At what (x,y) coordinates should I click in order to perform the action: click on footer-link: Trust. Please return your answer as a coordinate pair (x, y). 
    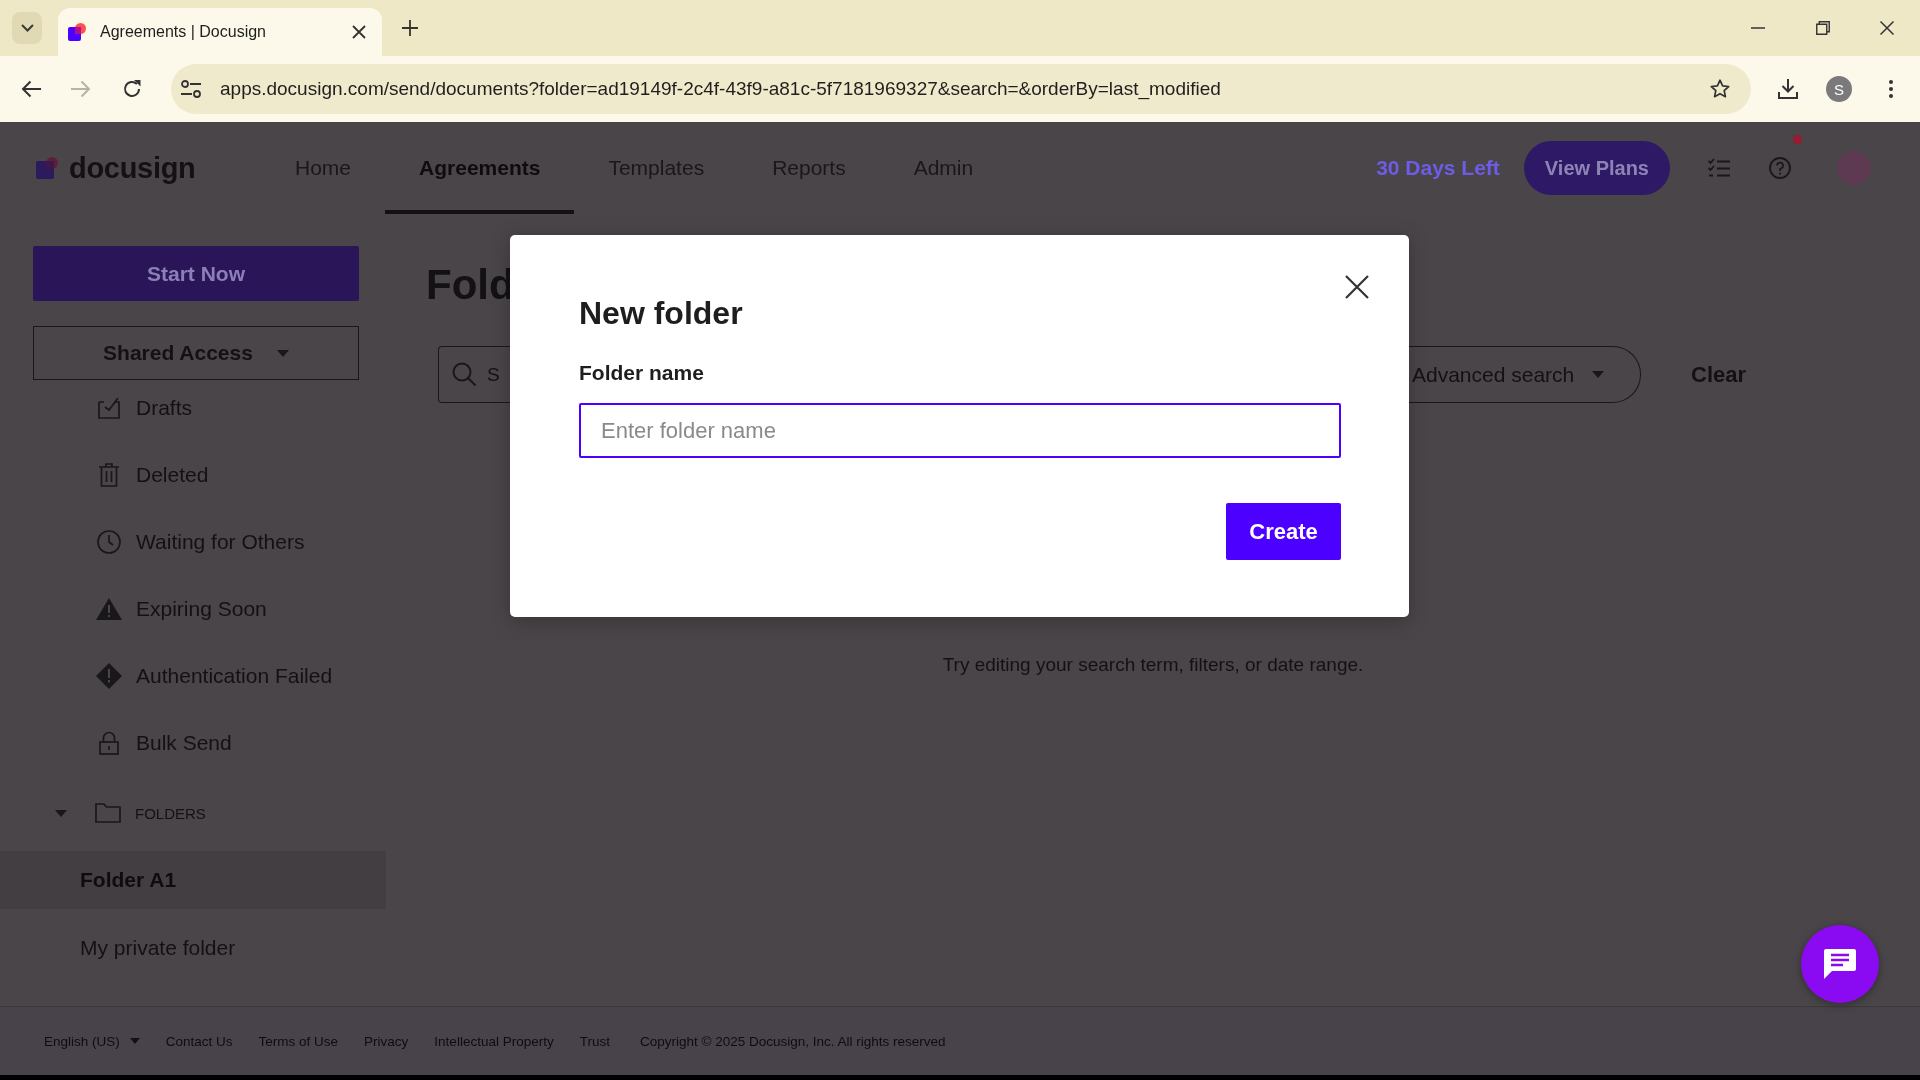
    Looking at the image, I should click on (594, 1041).